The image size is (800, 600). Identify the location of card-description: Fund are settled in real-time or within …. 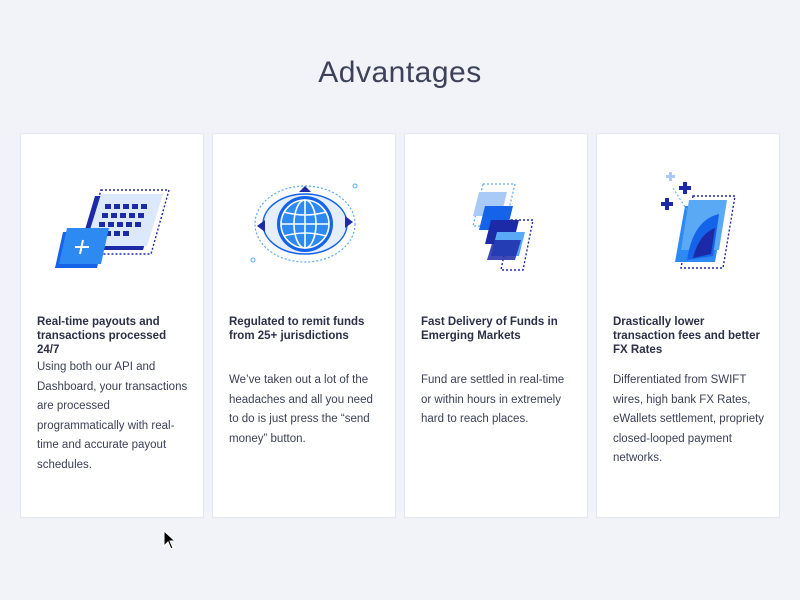
(493, 399).